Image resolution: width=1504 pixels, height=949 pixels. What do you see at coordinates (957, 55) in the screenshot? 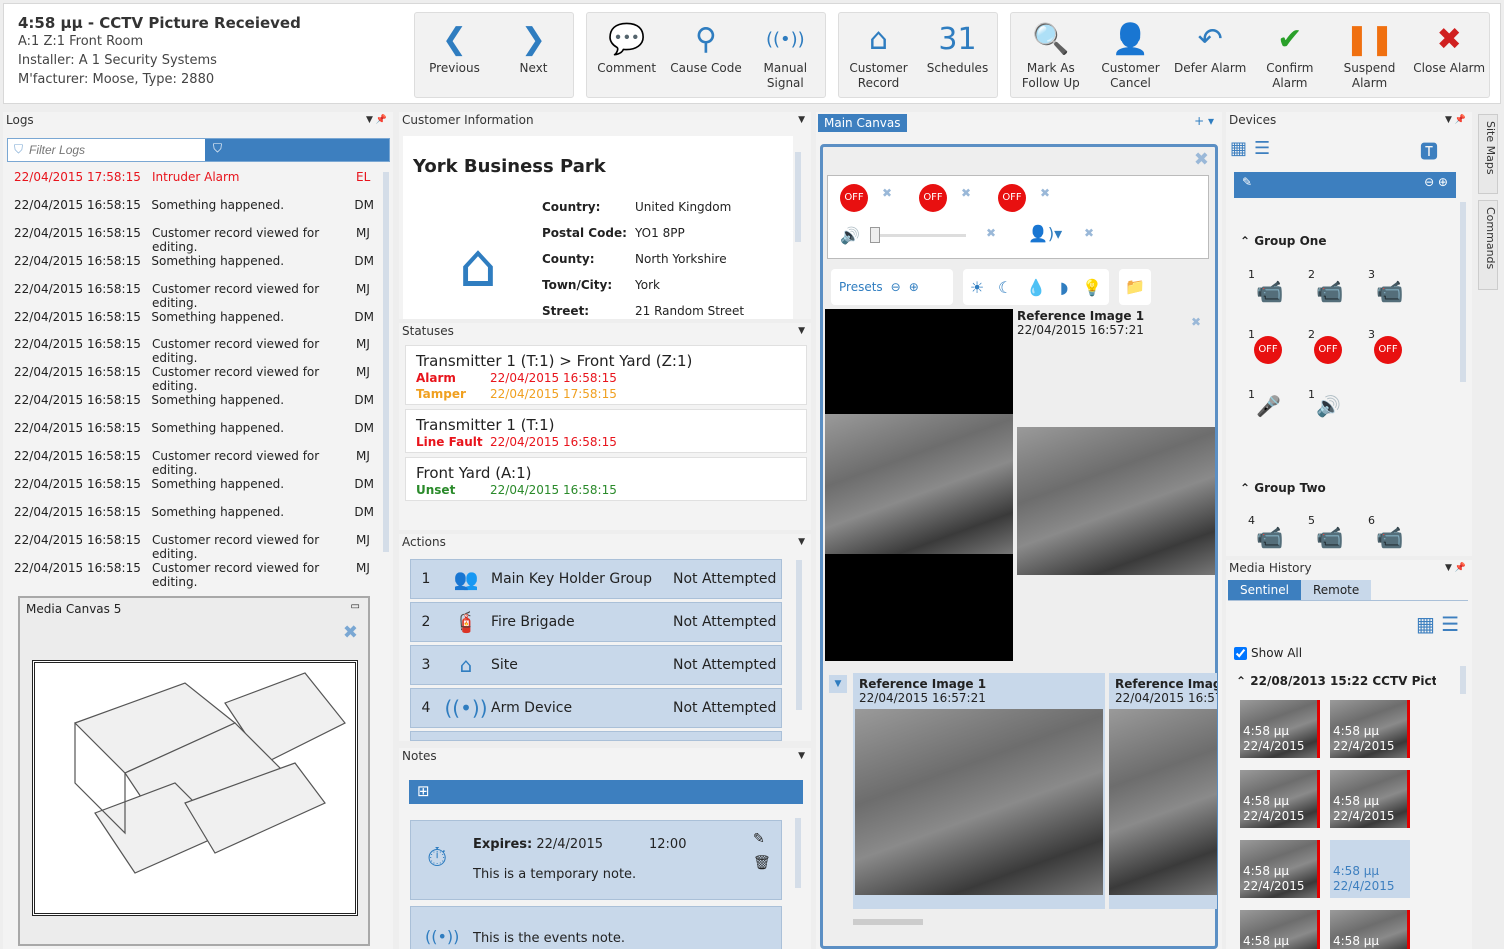
I see `schedules-button: 31 Schedules` at bounding box center [957, 55].